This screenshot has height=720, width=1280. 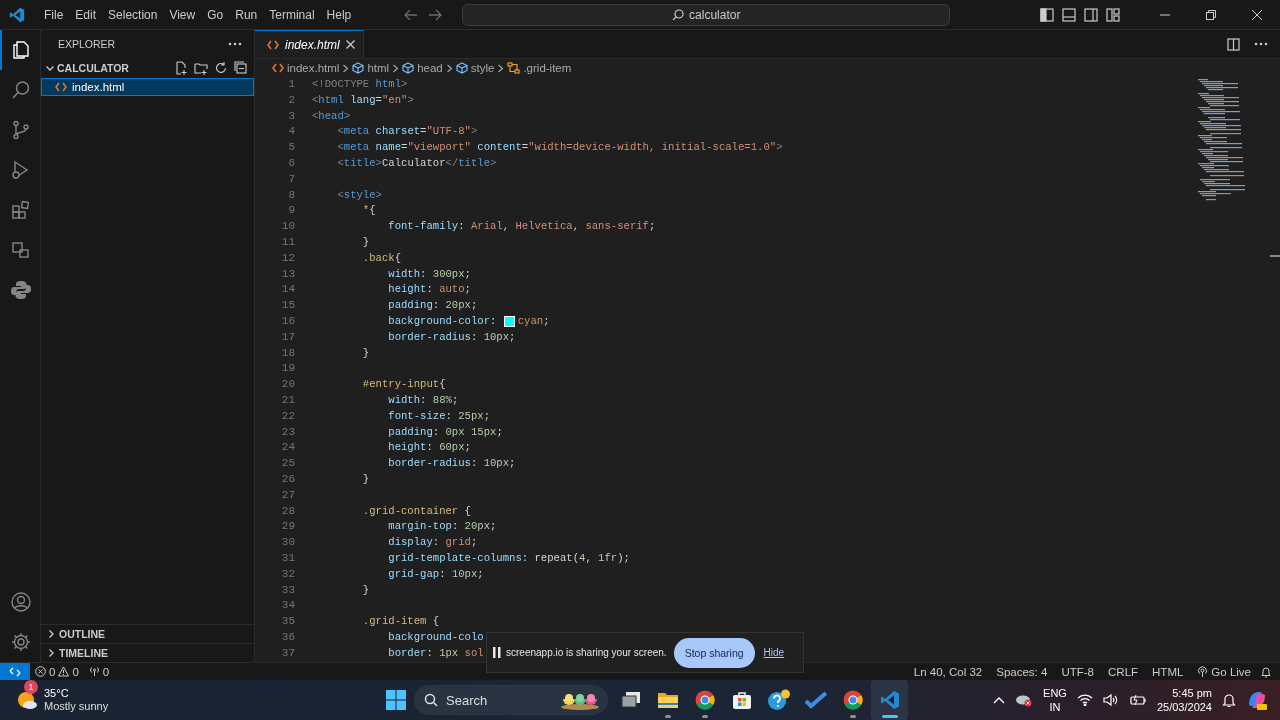 I want to click on menu-item: Go, so click(x=215, y=14).